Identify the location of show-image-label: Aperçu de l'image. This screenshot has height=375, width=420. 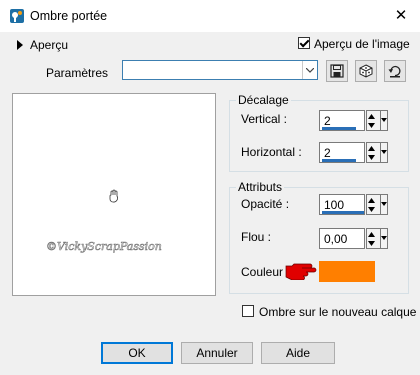
(362, 44).